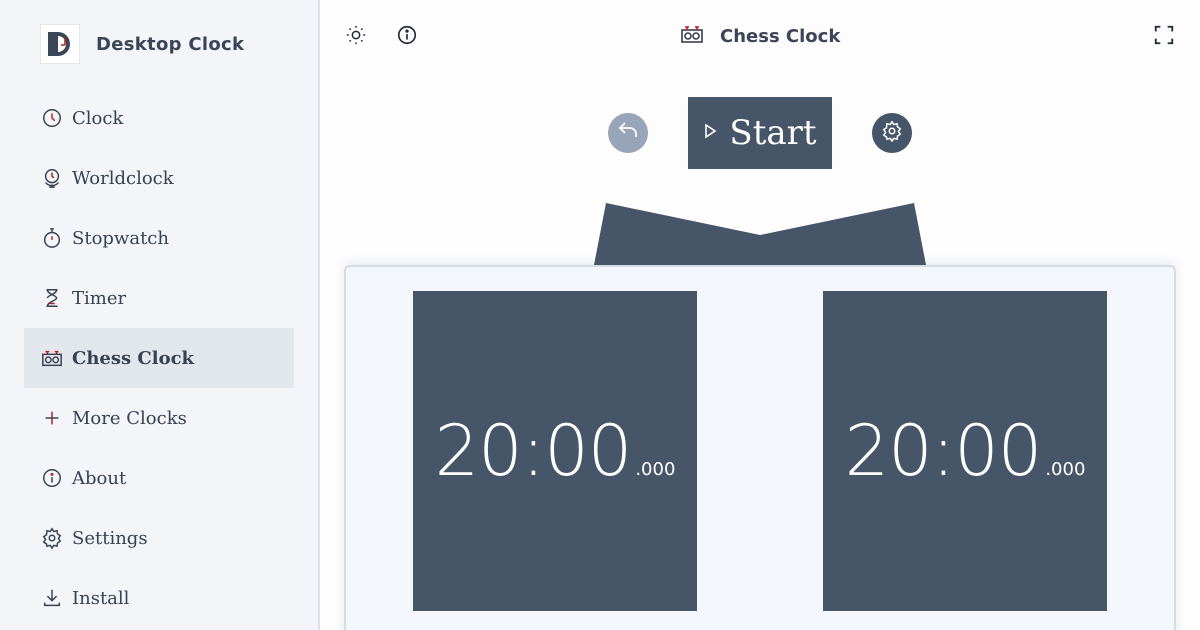 This screenshot has width=1200, height=630. I want to click on sidebar-item-worldclock: Worldclock, so click(159, 178).